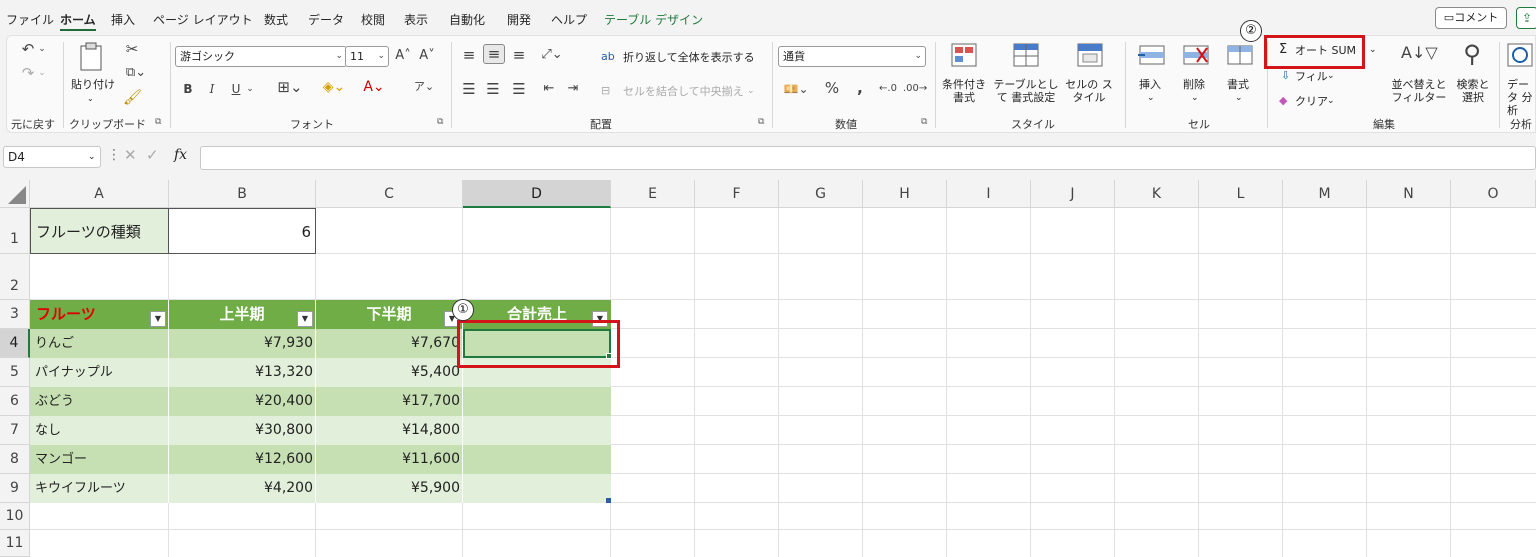  I want to click on italic-button: I, so click(212, 89).